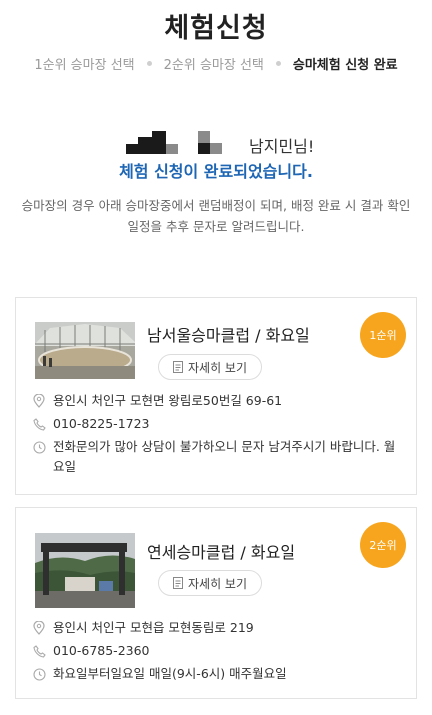  Describe the element at coordinates (168, 400) in the screenshot. I see `club-address: 용인시 처인구 모현면 왕림로50번길 69-61` at that location.